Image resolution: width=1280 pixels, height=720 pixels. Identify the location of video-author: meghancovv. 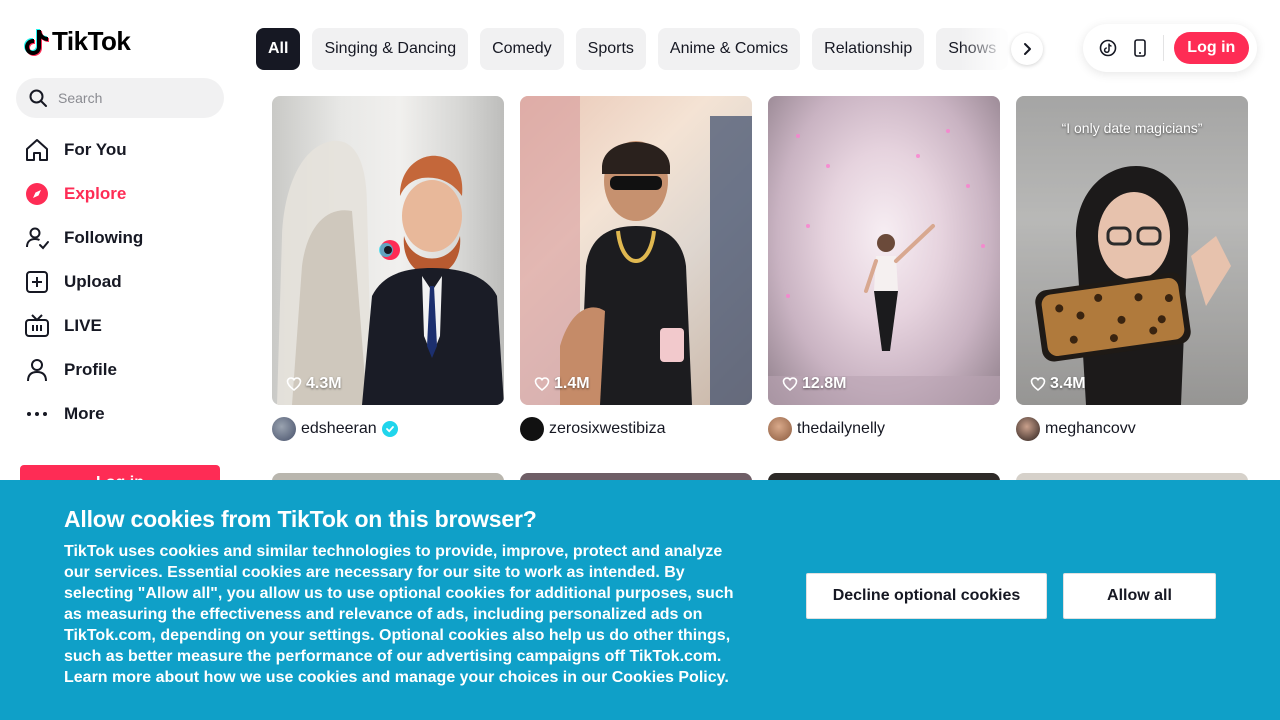
(1076, 429).